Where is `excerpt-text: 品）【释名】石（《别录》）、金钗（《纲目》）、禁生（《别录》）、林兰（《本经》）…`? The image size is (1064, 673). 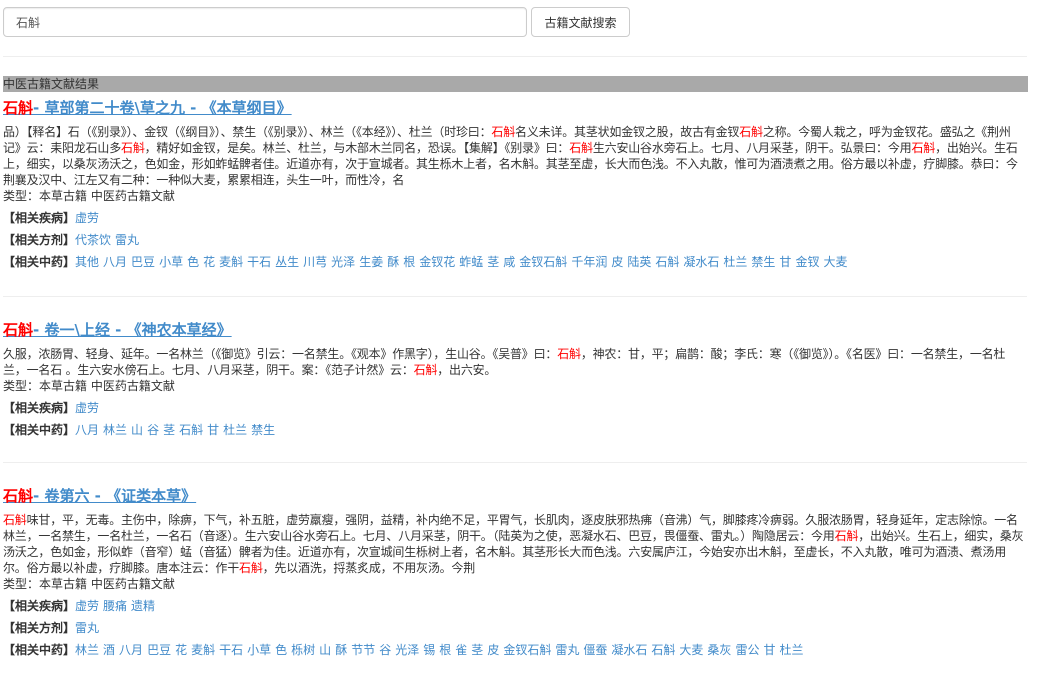 excerpt-text: 品）【释名】石（《别录》）、金钗（《纲目》）、禁生（《别录》）、林兰（《本经》）… is located at coordinates (247, 132).